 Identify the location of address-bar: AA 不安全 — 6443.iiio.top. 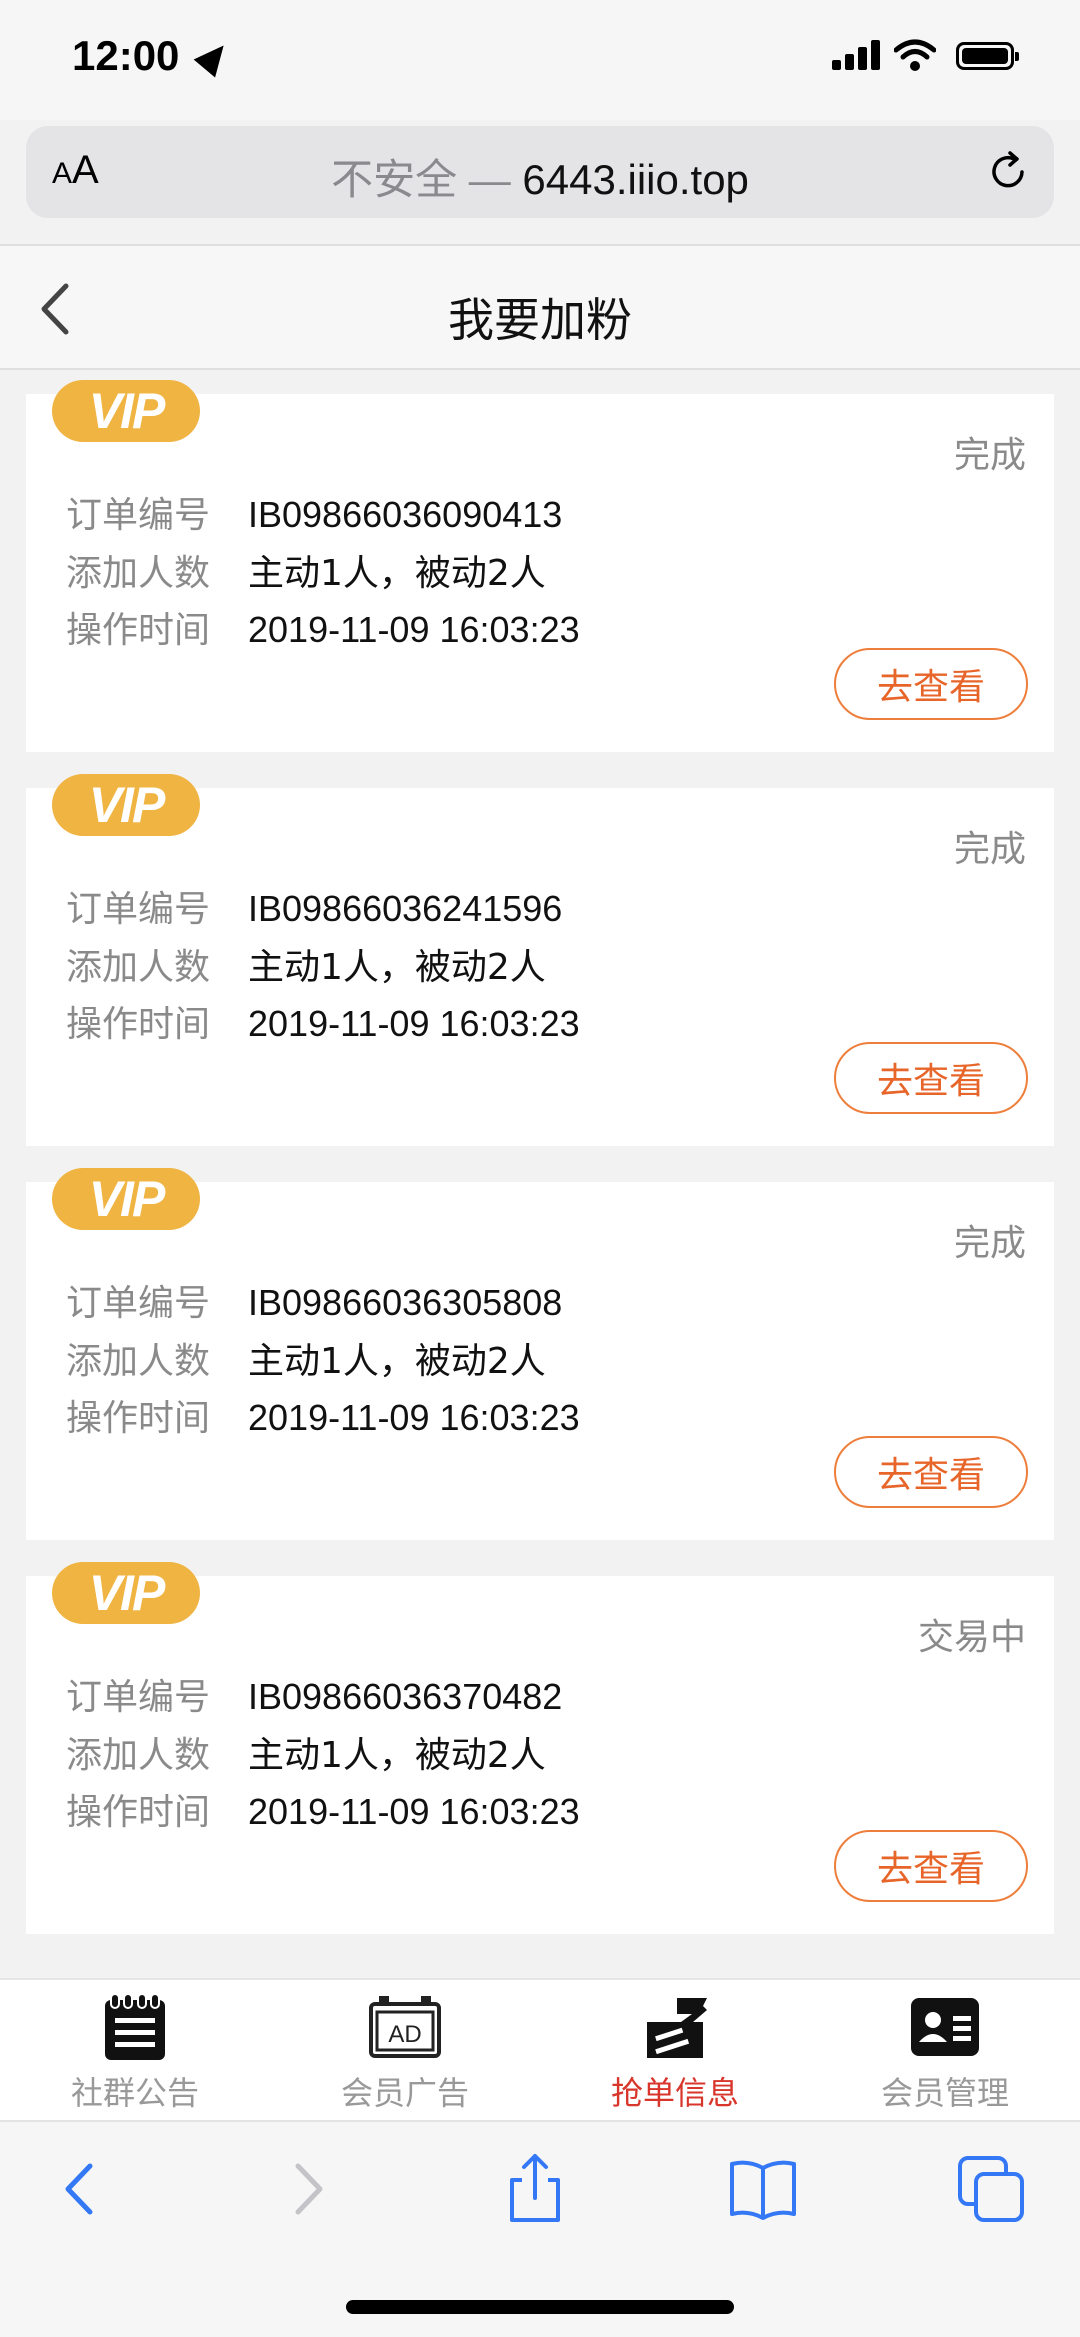
(540, 172).